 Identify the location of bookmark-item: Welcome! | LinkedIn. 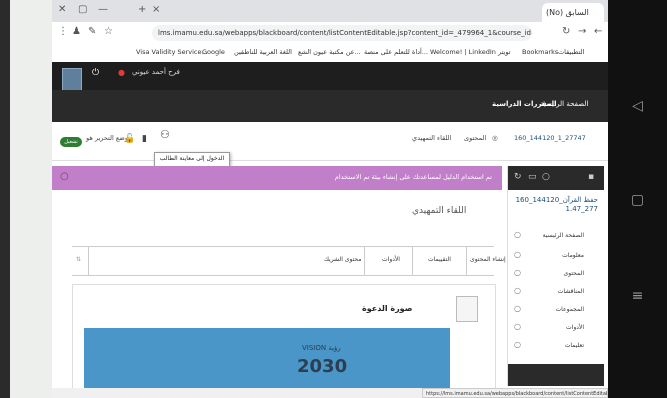
(463, 52).